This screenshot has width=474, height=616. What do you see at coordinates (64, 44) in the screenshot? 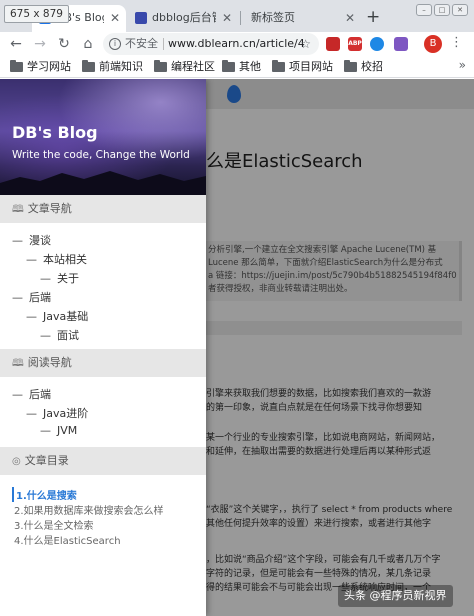
I see `reload-icon: ↻` at bounding box center [64, 44].